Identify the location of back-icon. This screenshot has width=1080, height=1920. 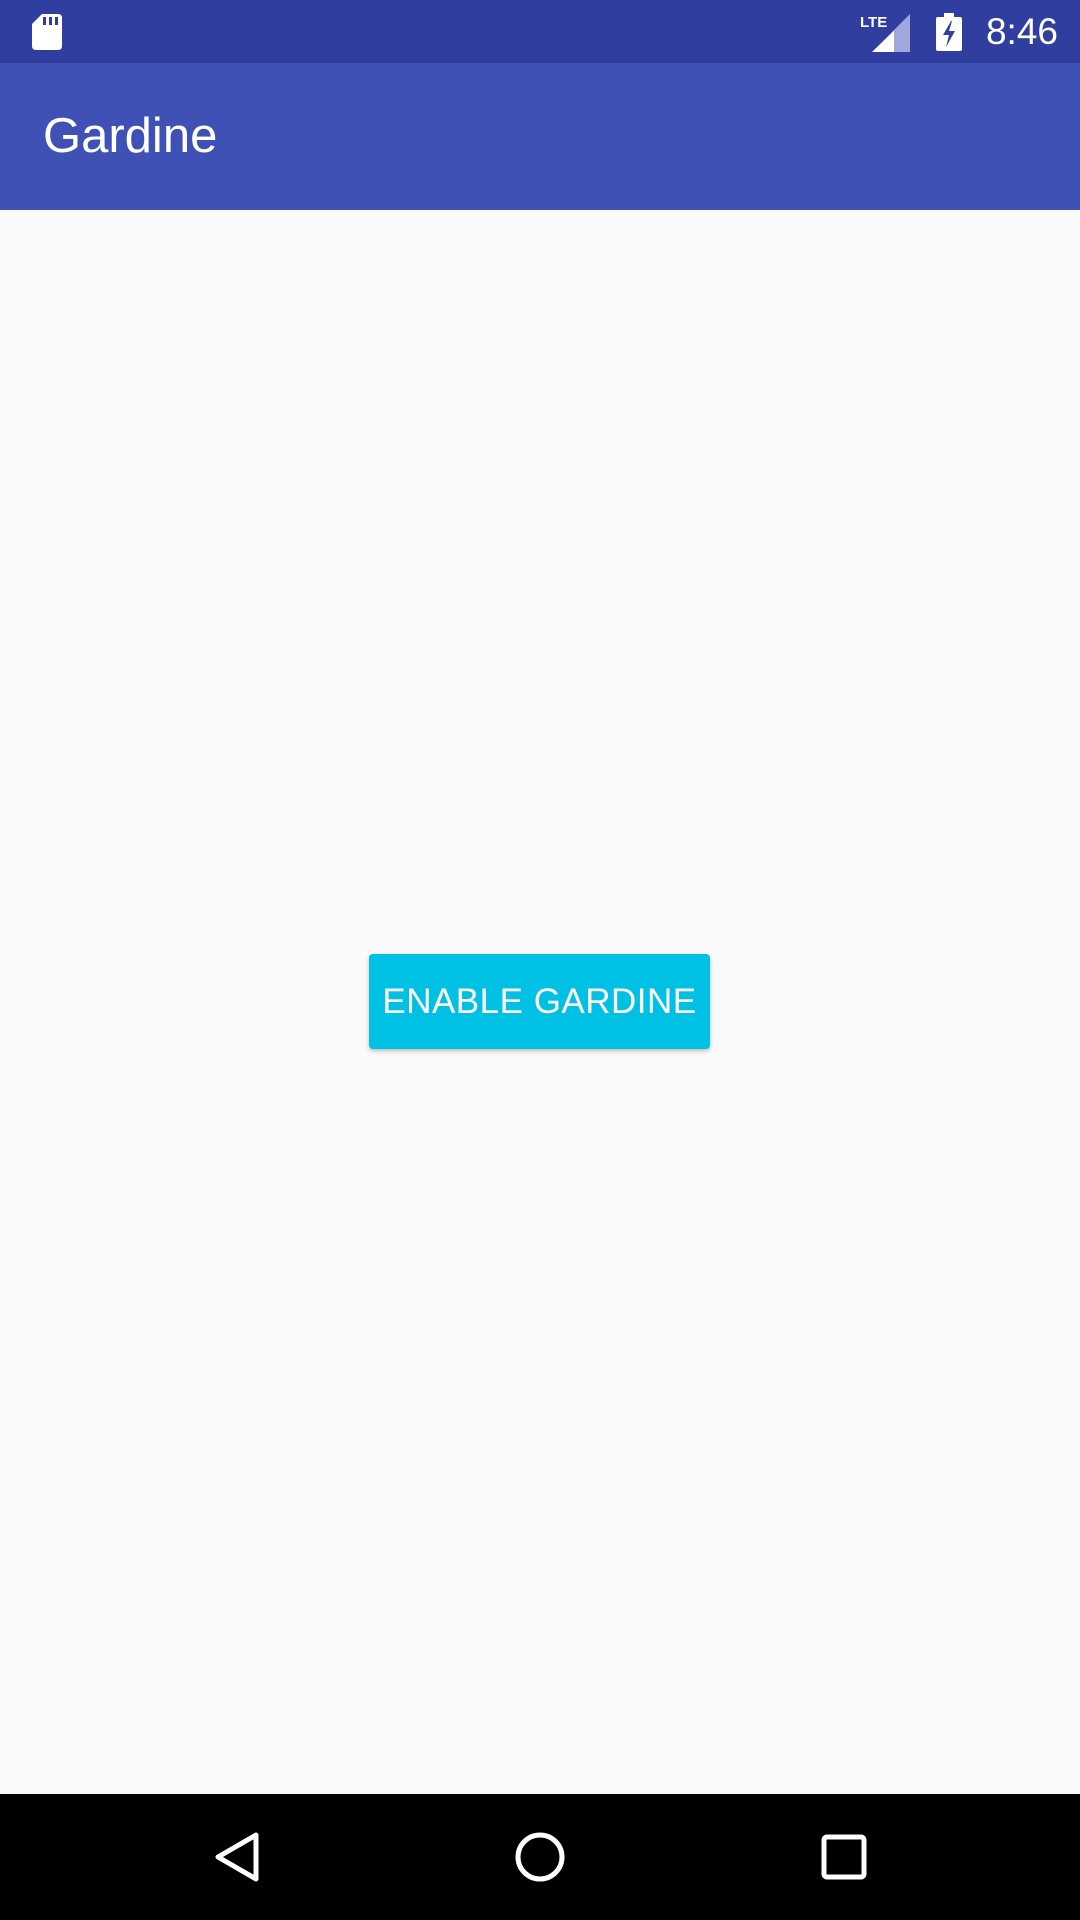
(237, 1857).